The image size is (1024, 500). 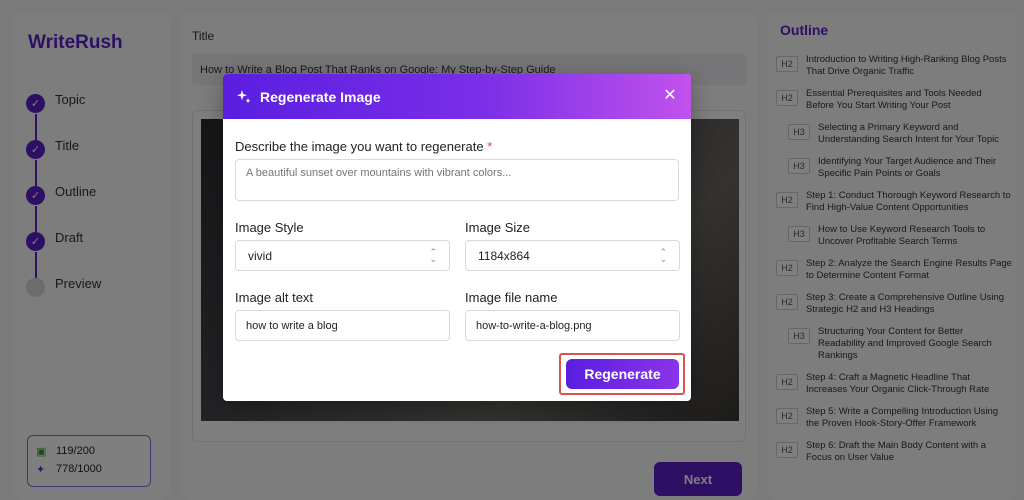 I want to click on dialog-title: Regenerate Image, so click(x=320, y=96).